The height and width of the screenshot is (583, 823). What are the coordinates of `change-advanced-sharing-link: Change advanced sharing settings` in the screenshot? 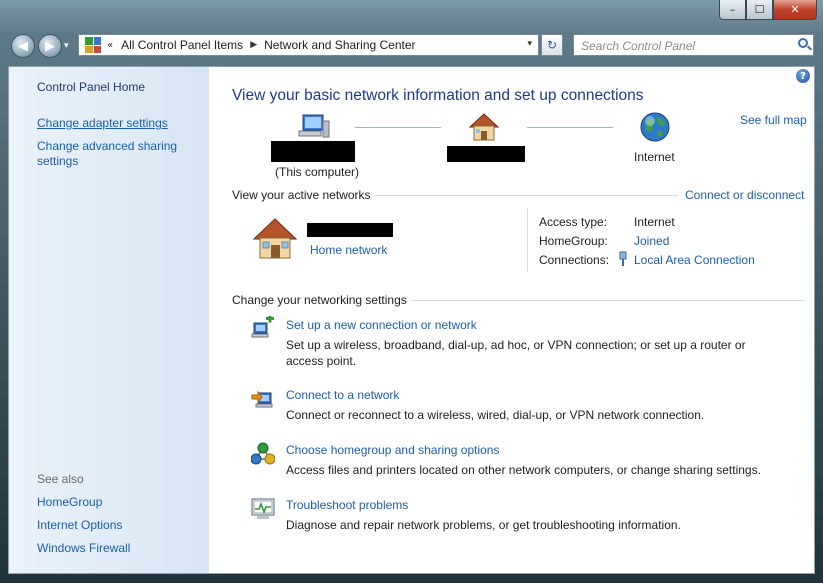 It's located at (112, 154).